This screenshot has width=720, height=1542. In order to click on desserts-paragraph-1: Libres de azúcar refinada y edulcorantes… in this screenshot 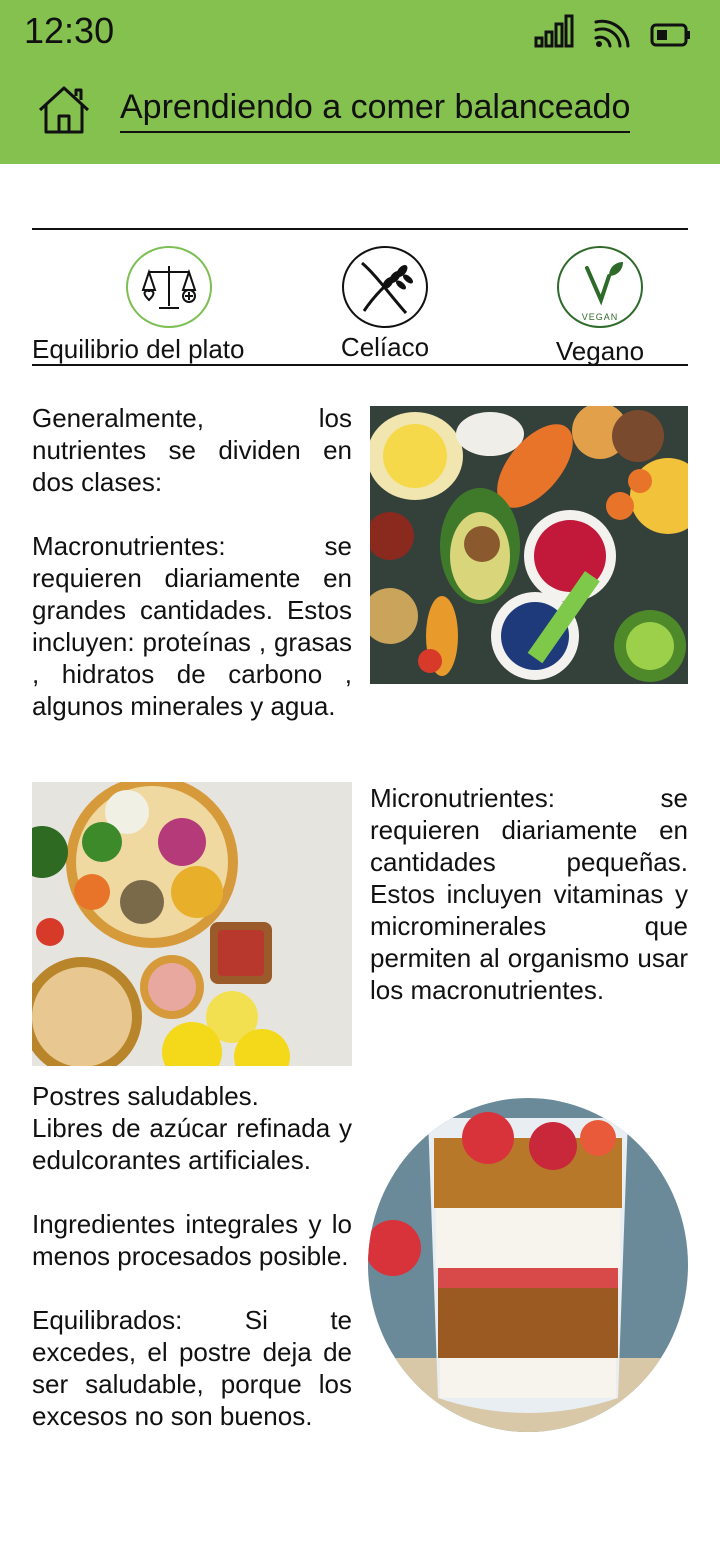, I will do `click(192, 1144)`.